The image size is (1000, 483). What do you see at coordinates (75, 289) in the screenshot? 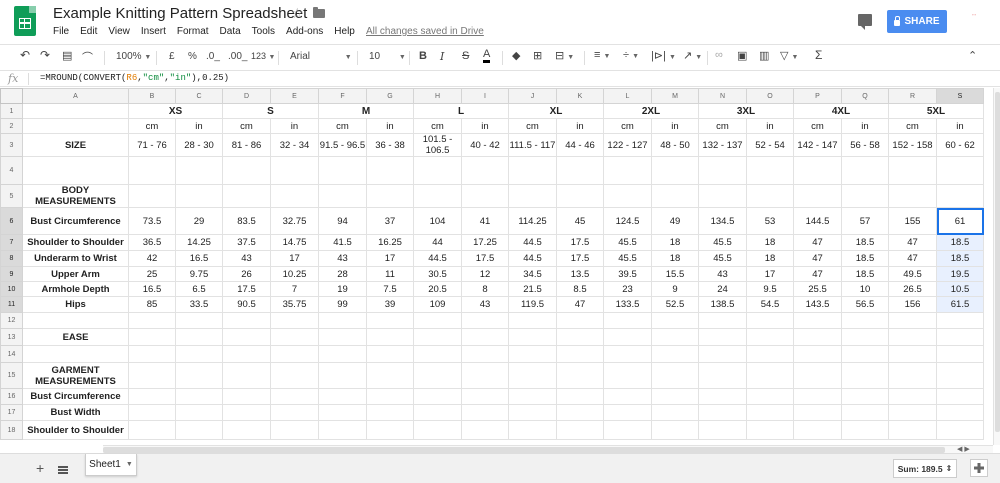
I see `measurement-label: Armhole Depth` at bounding box center [75, 289].